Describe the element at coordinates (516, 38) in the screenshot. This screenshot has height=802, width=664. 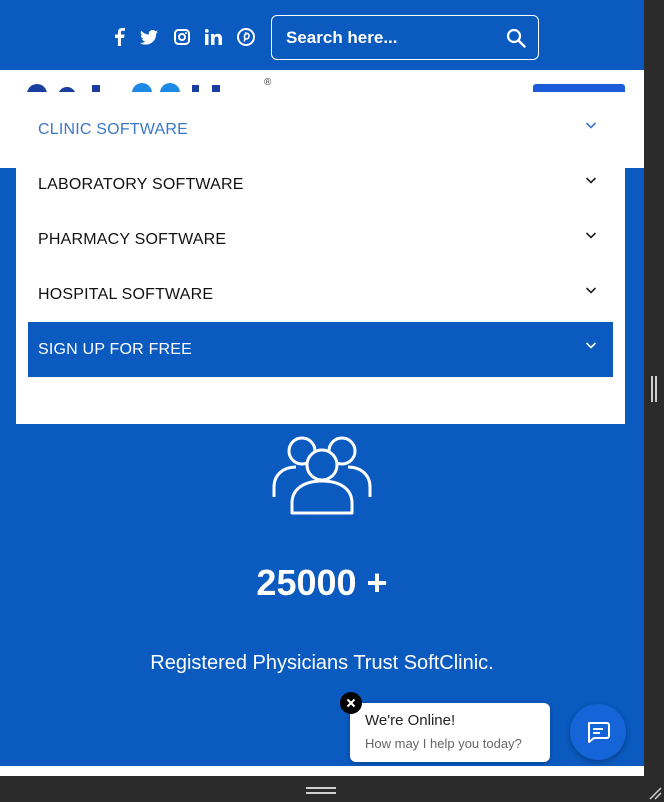
I see `search-icon` at that location.